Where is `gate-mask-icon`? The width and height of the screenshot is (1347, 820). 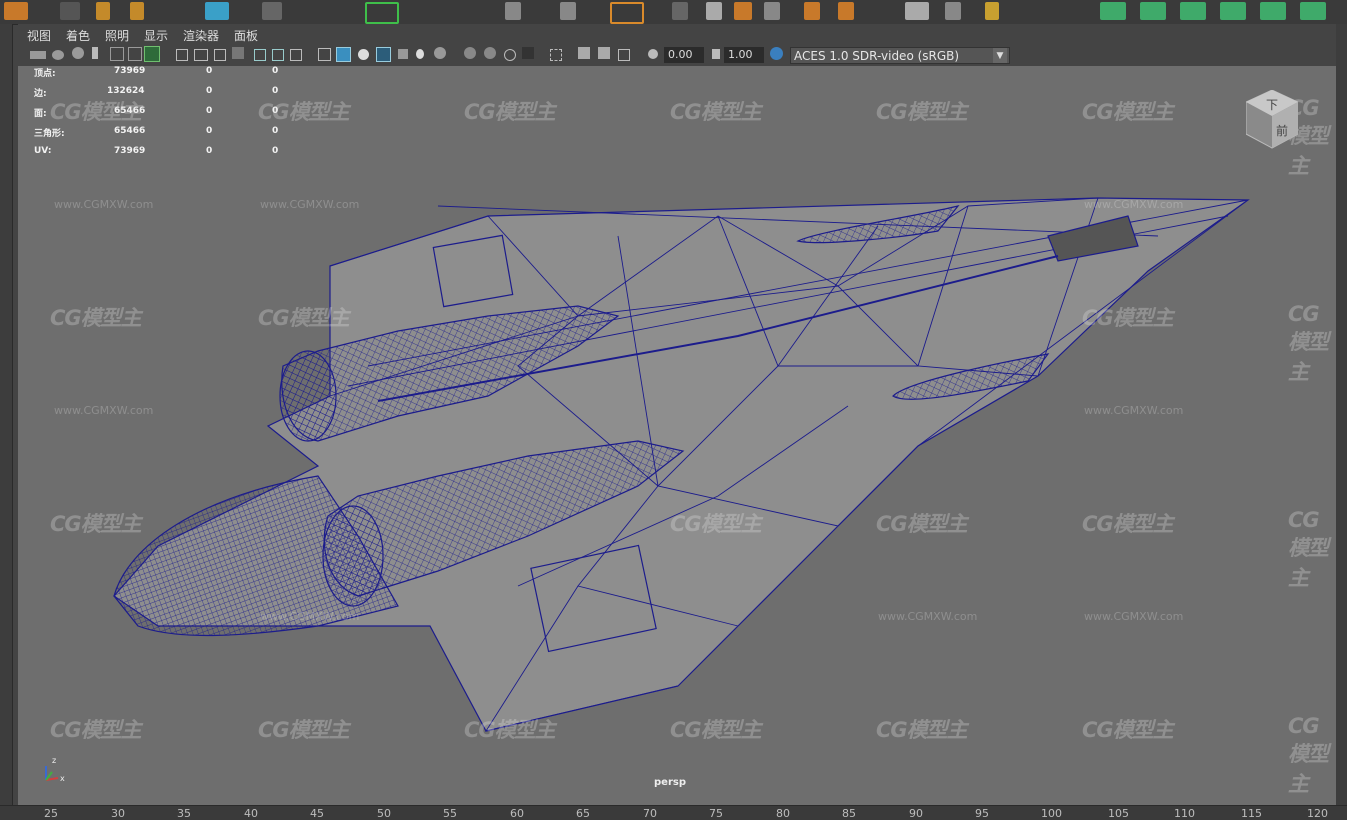 gate-mask-icon is located at coordinates (238, 53).